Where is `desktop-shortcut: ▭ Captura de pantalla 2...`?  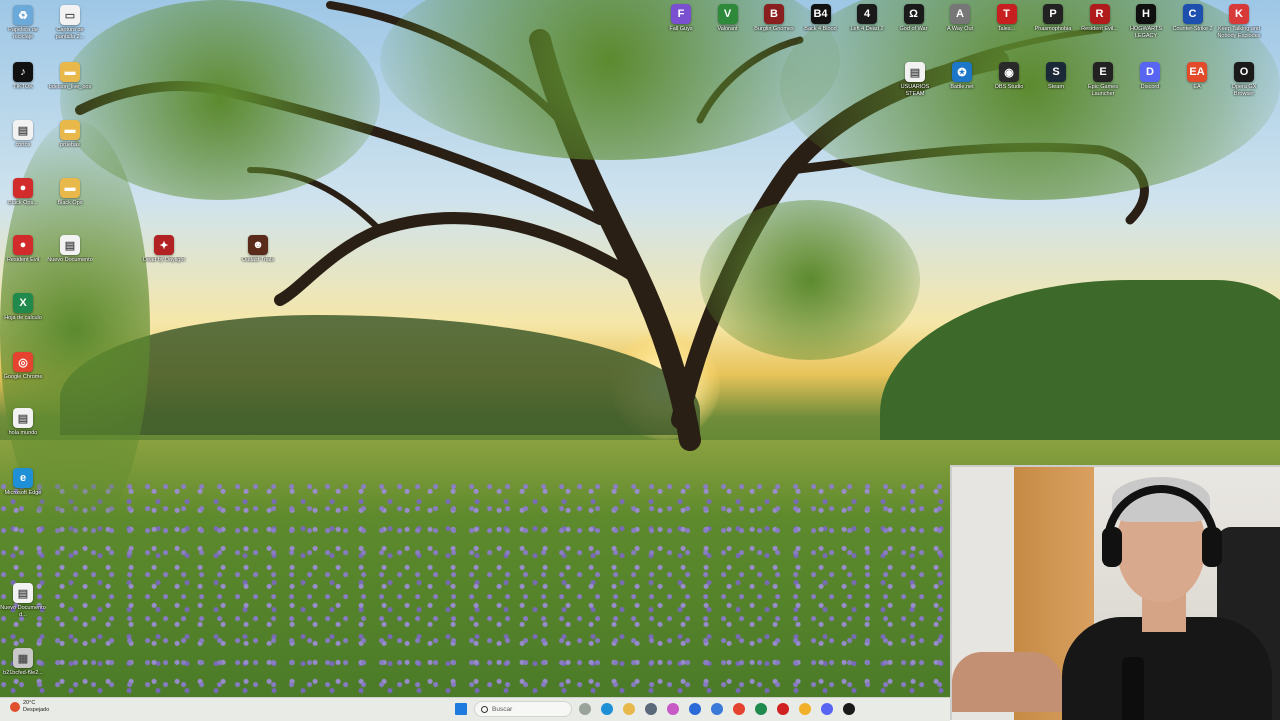 desktop-shortcut: ▭ Captura de pantalla 2... is located at coordinates (70, 22).